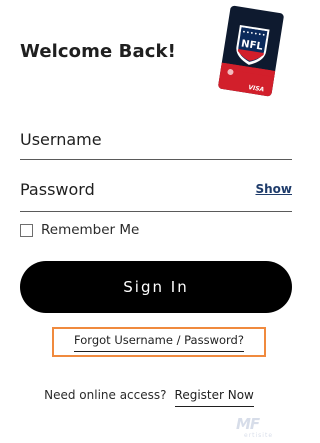 This screenshot has width=320, height=443. I want to click on remember-me-row: Remember Me, so click(79, 230).